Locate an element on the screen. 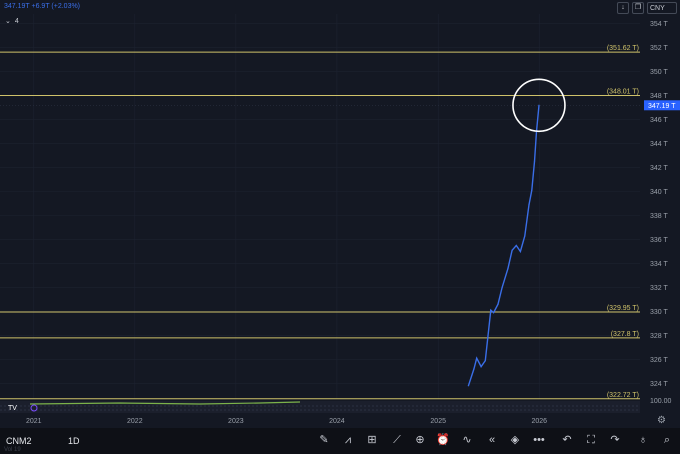 This screenshot has width=680, height=454. chart-top-buttons: ↓ ❐ is located at coordinates (630, 8).